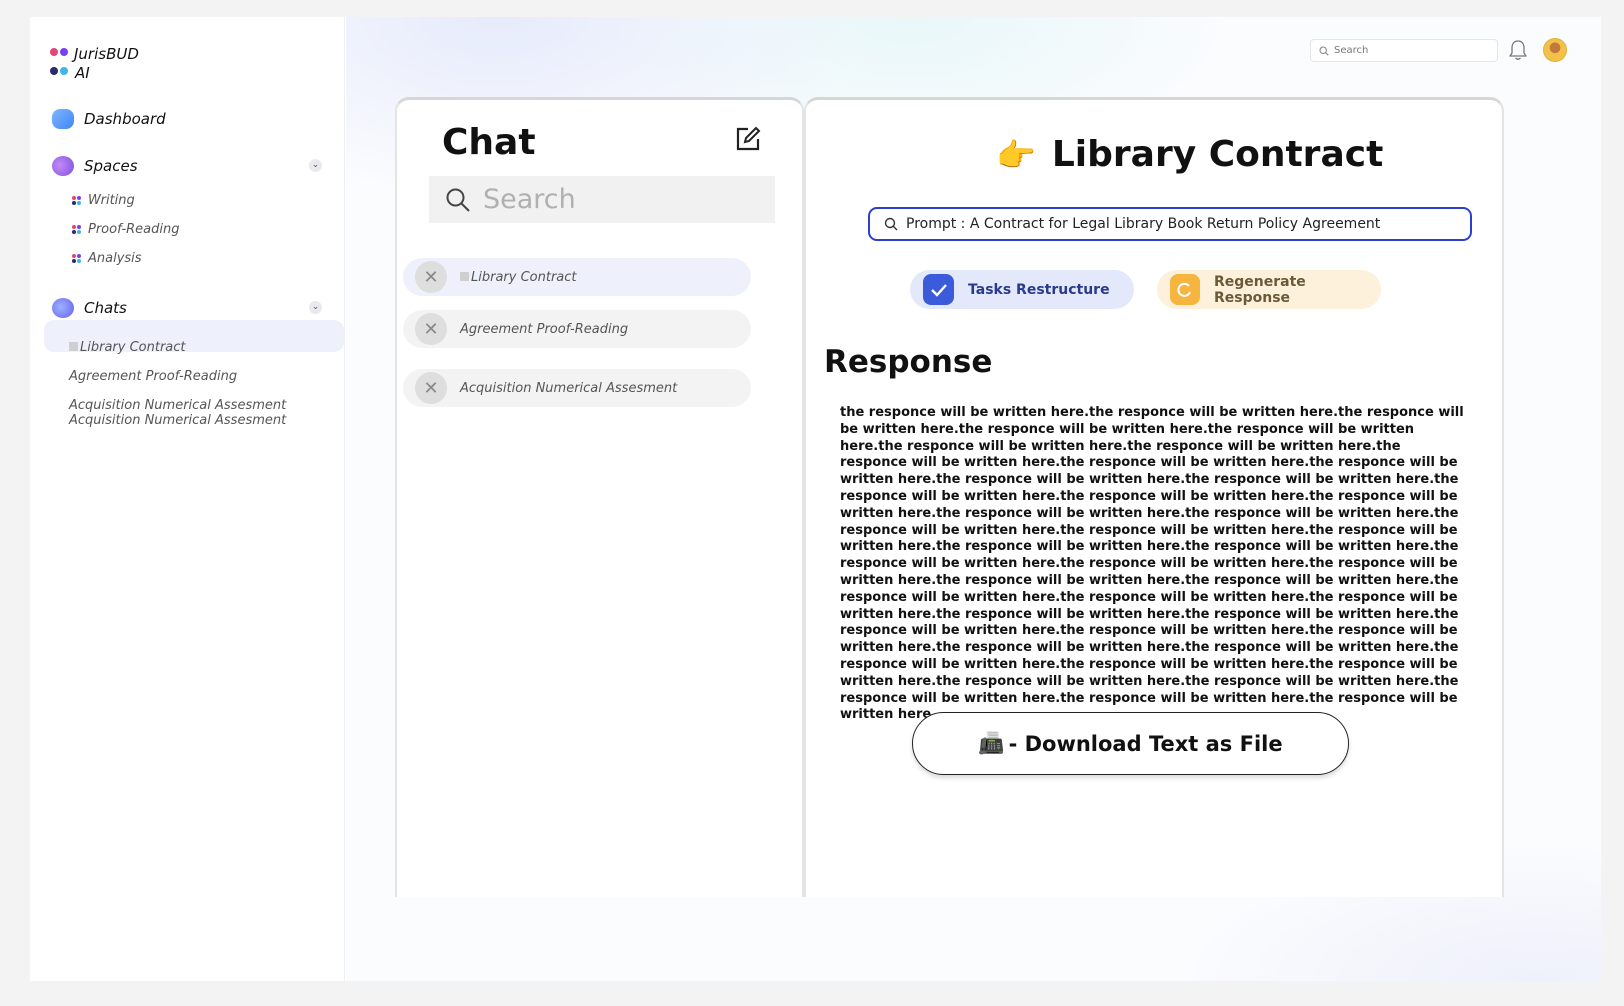 The height and width of the screenshot is (1006, 1624). What do you see at coordinates (111, 166) in the screenshot?
I see `nav-spaces-label: Spaces` at bounding box center [111, 166].